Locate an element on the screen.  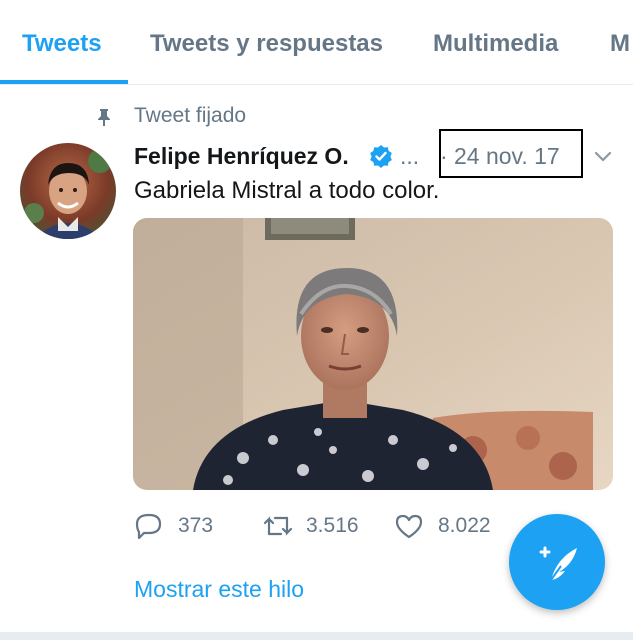
tab-likes: M is located at coordinates (620, 44).